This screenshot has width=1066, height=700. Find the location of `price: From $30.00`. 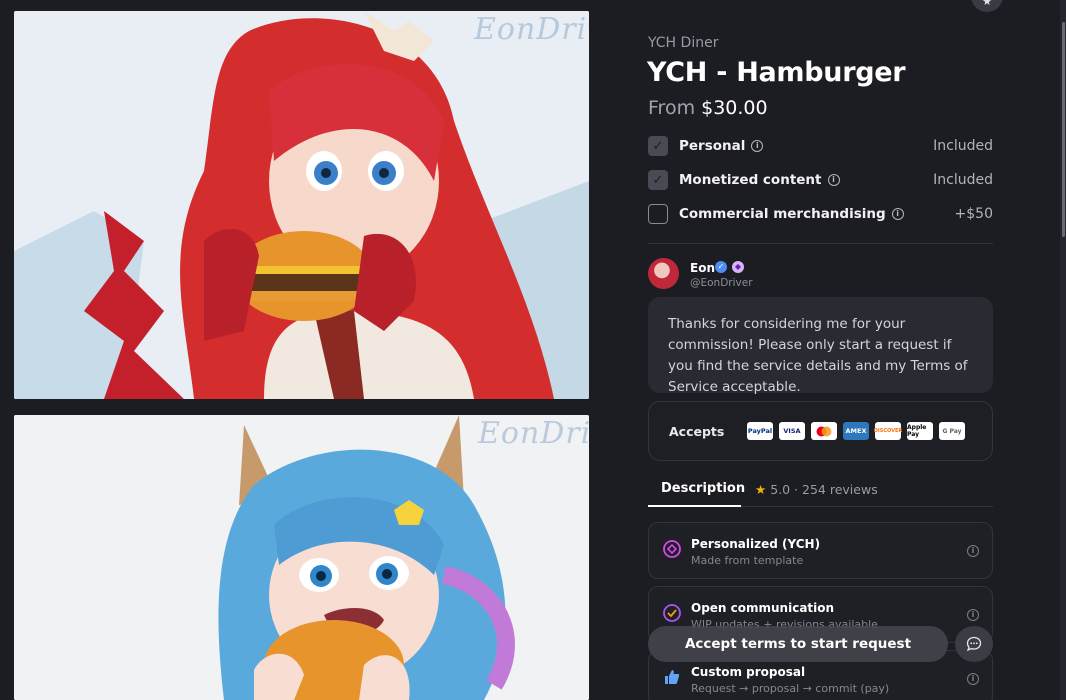

price: From $30.00 is located at coordinates (708, 108).